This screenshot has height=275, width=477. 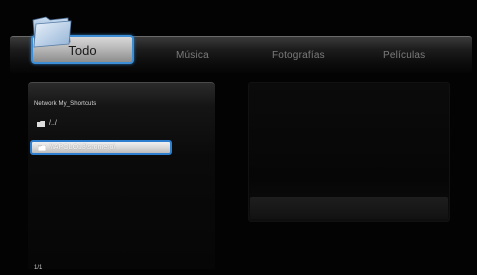 I want to click on breadcrumb: Network My_Shortcuts, so click(x=65, y=104).